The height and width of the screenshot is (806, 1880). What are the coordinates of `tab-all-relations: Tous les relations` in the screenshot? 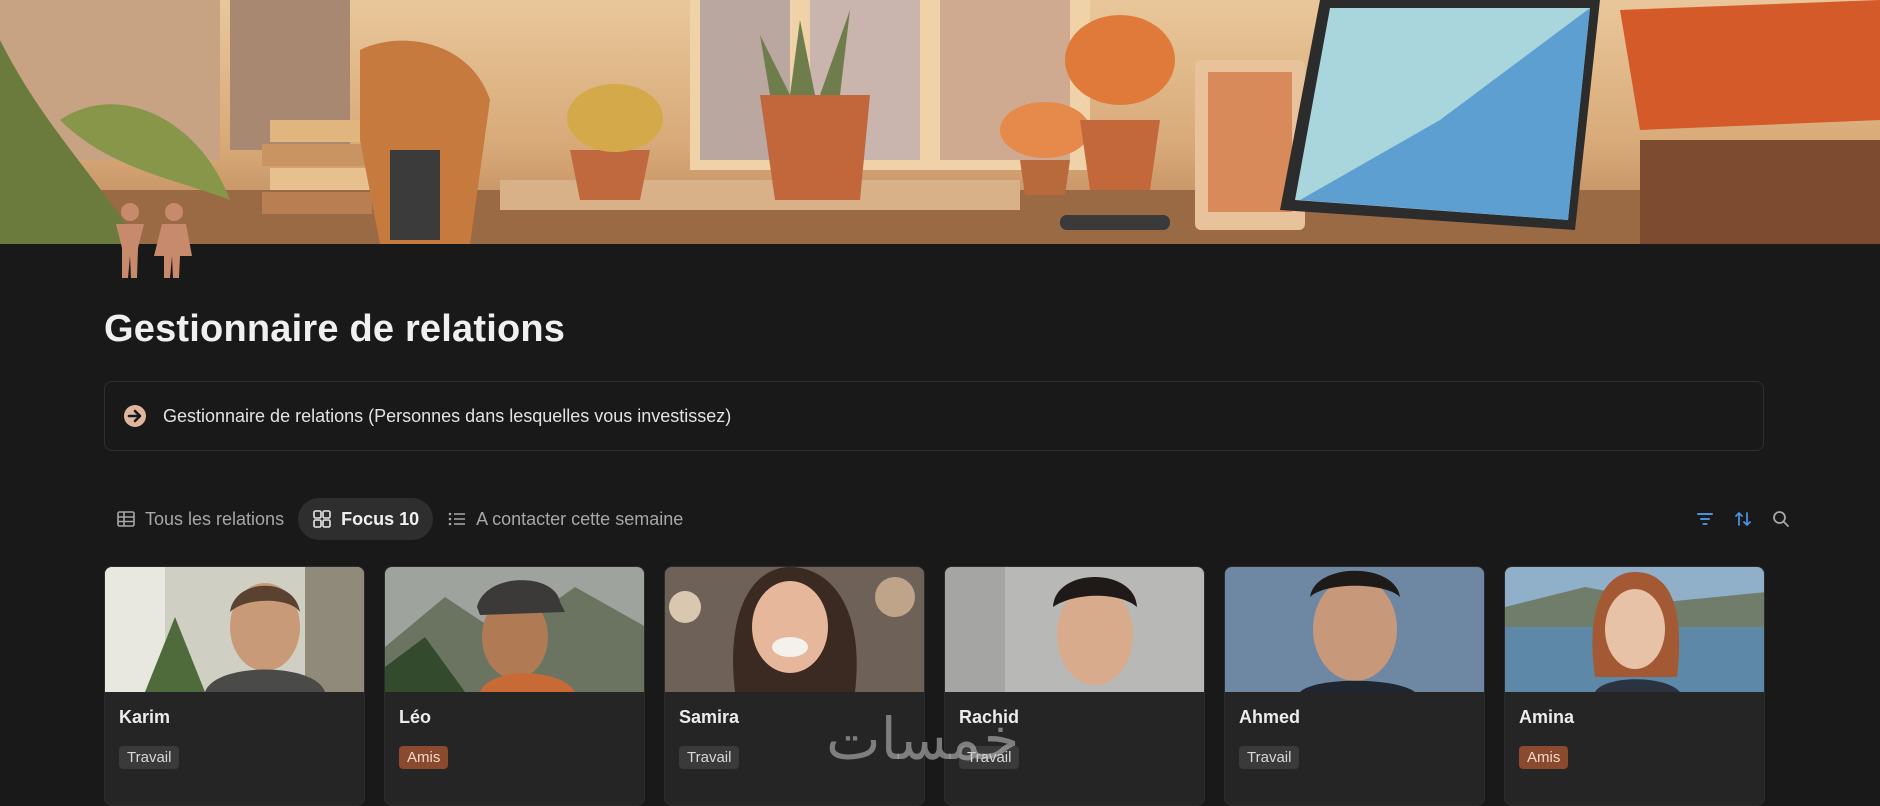 It's located at (201, 519).